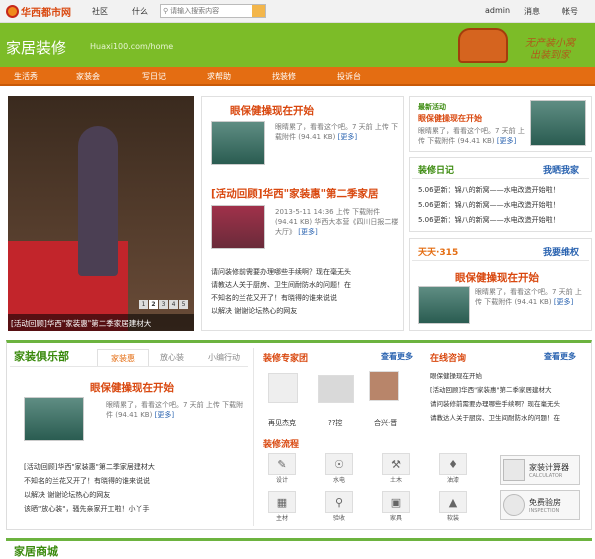  What do you see at coordinates (497, 10) in the screenshot?
I see `admin-link: admin` at bounding box center [497, 10].